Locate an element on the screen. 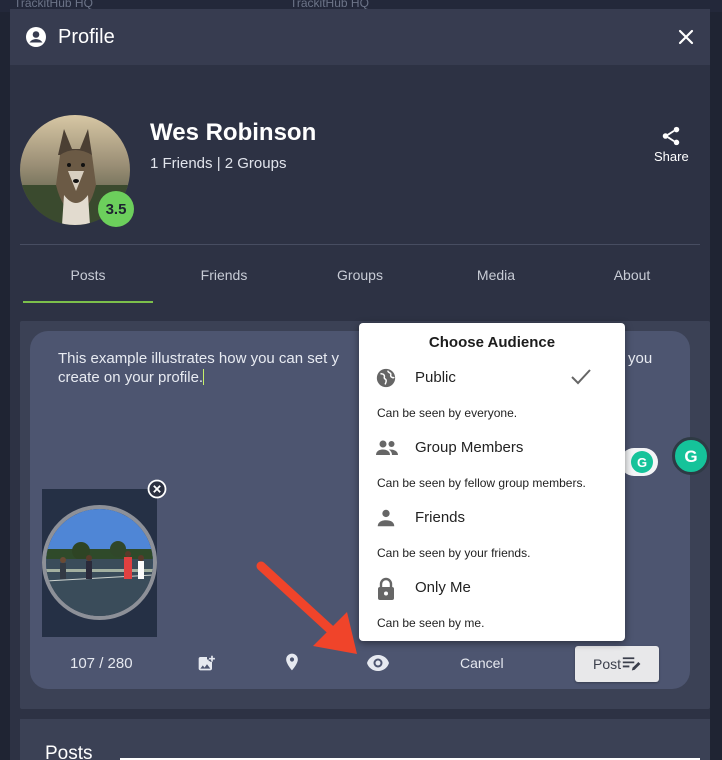  profile-tabs: Posts Friends Groups Media About is located at coordinates (360, 276).